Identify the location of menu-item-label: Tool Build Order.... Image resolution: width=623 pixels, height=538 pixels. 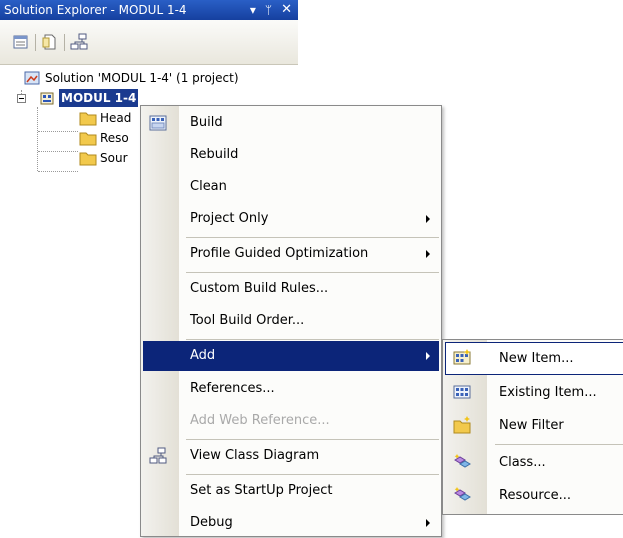
(247, 320).